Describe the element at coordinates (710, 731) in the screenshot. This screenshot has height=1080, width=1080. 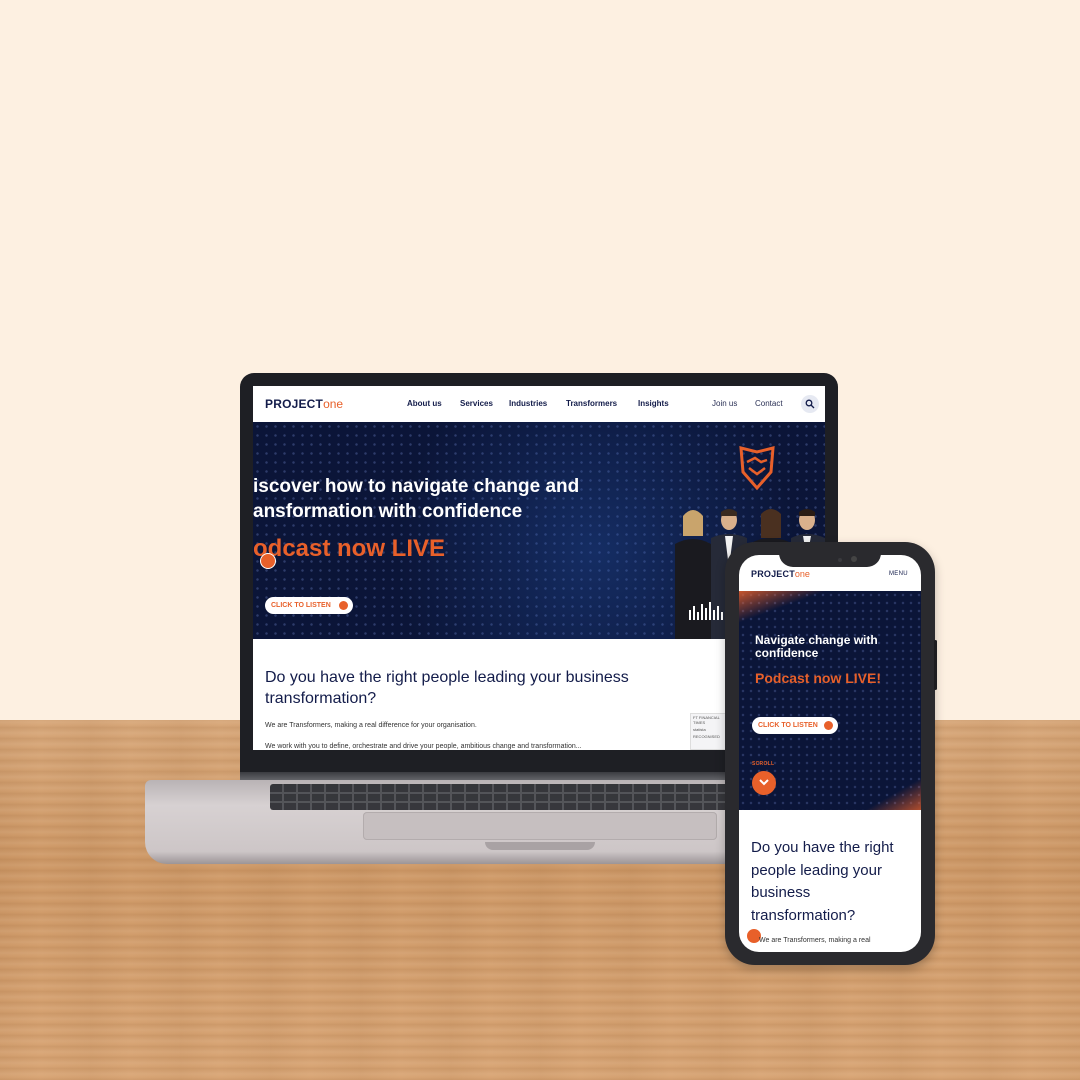
I see `award-logos: FT FINANCIAL TIMES statista RECOGNISED` at that location.